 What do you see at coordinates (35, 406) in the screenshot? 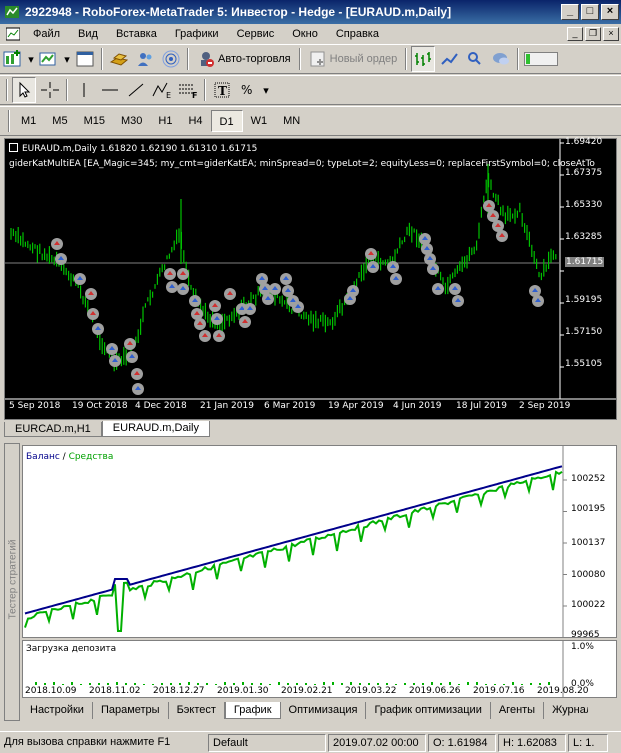
I see `date-label-0: 5 Sep 2018` at bounding box center [35, 406].